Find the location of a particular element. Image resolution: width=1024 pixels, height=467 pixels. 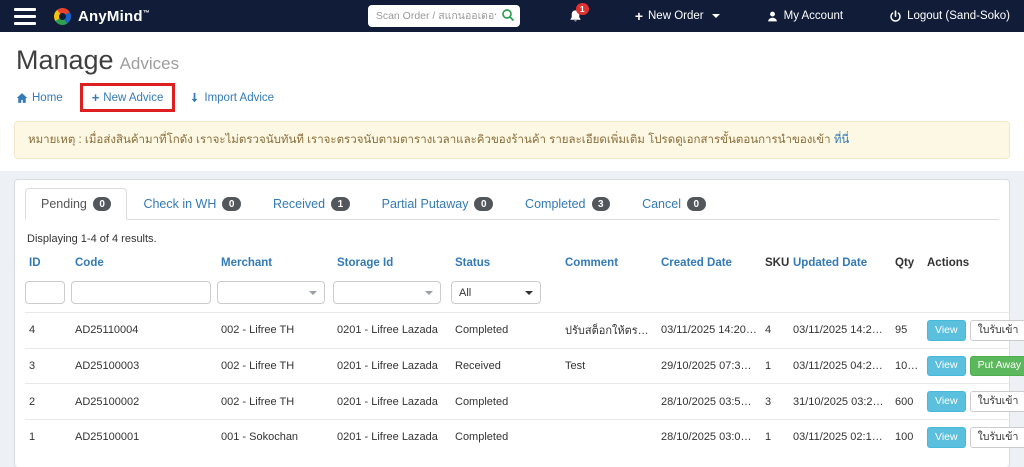

cell-sku: 1 is located at coordinates (775, 437).